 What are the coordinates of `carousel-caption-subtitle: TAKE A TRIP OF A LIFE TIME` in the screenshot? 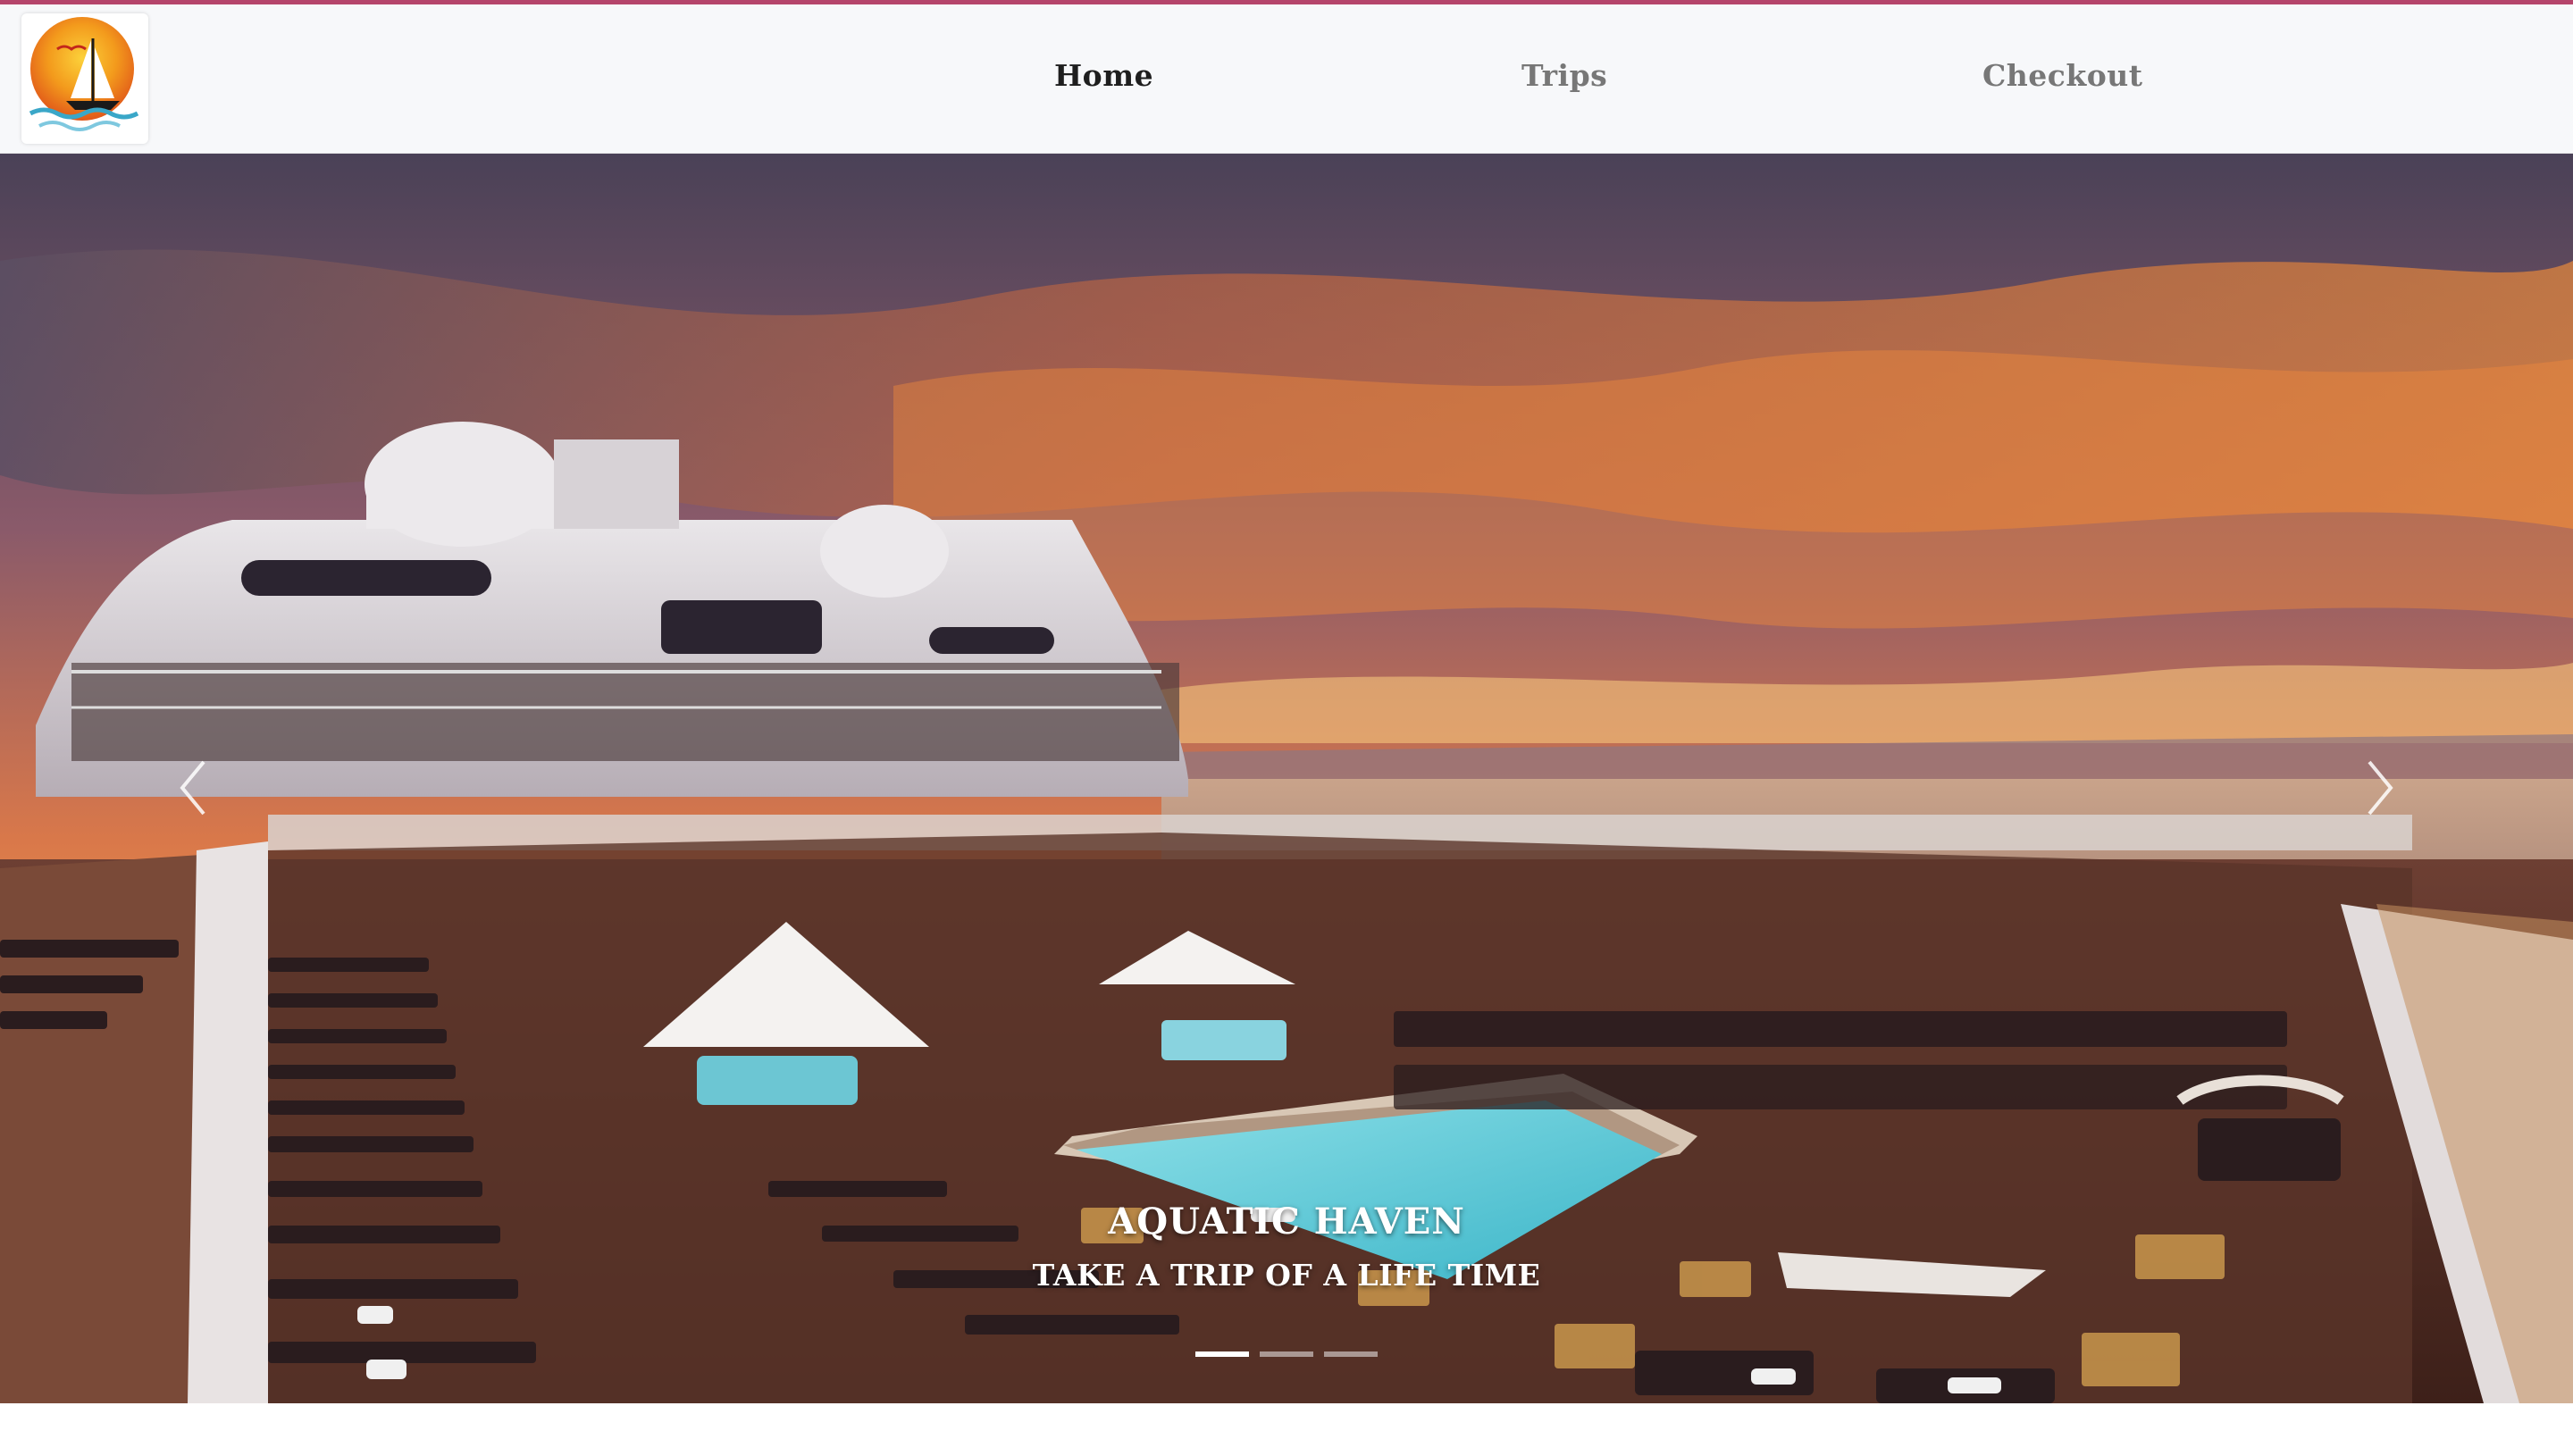 It's located at (1286, 1275).